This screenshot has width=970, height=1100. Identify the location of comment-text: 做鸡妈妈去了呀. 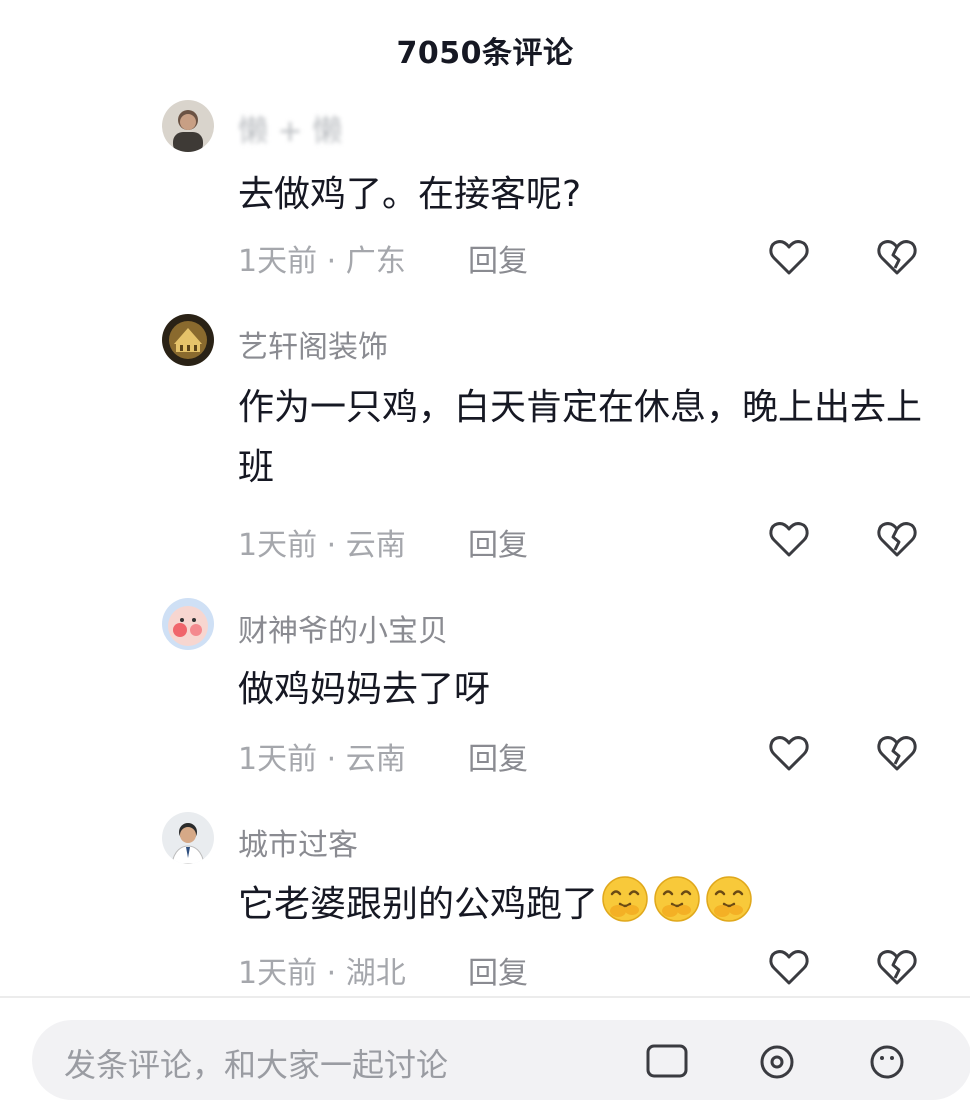
(364, 689).